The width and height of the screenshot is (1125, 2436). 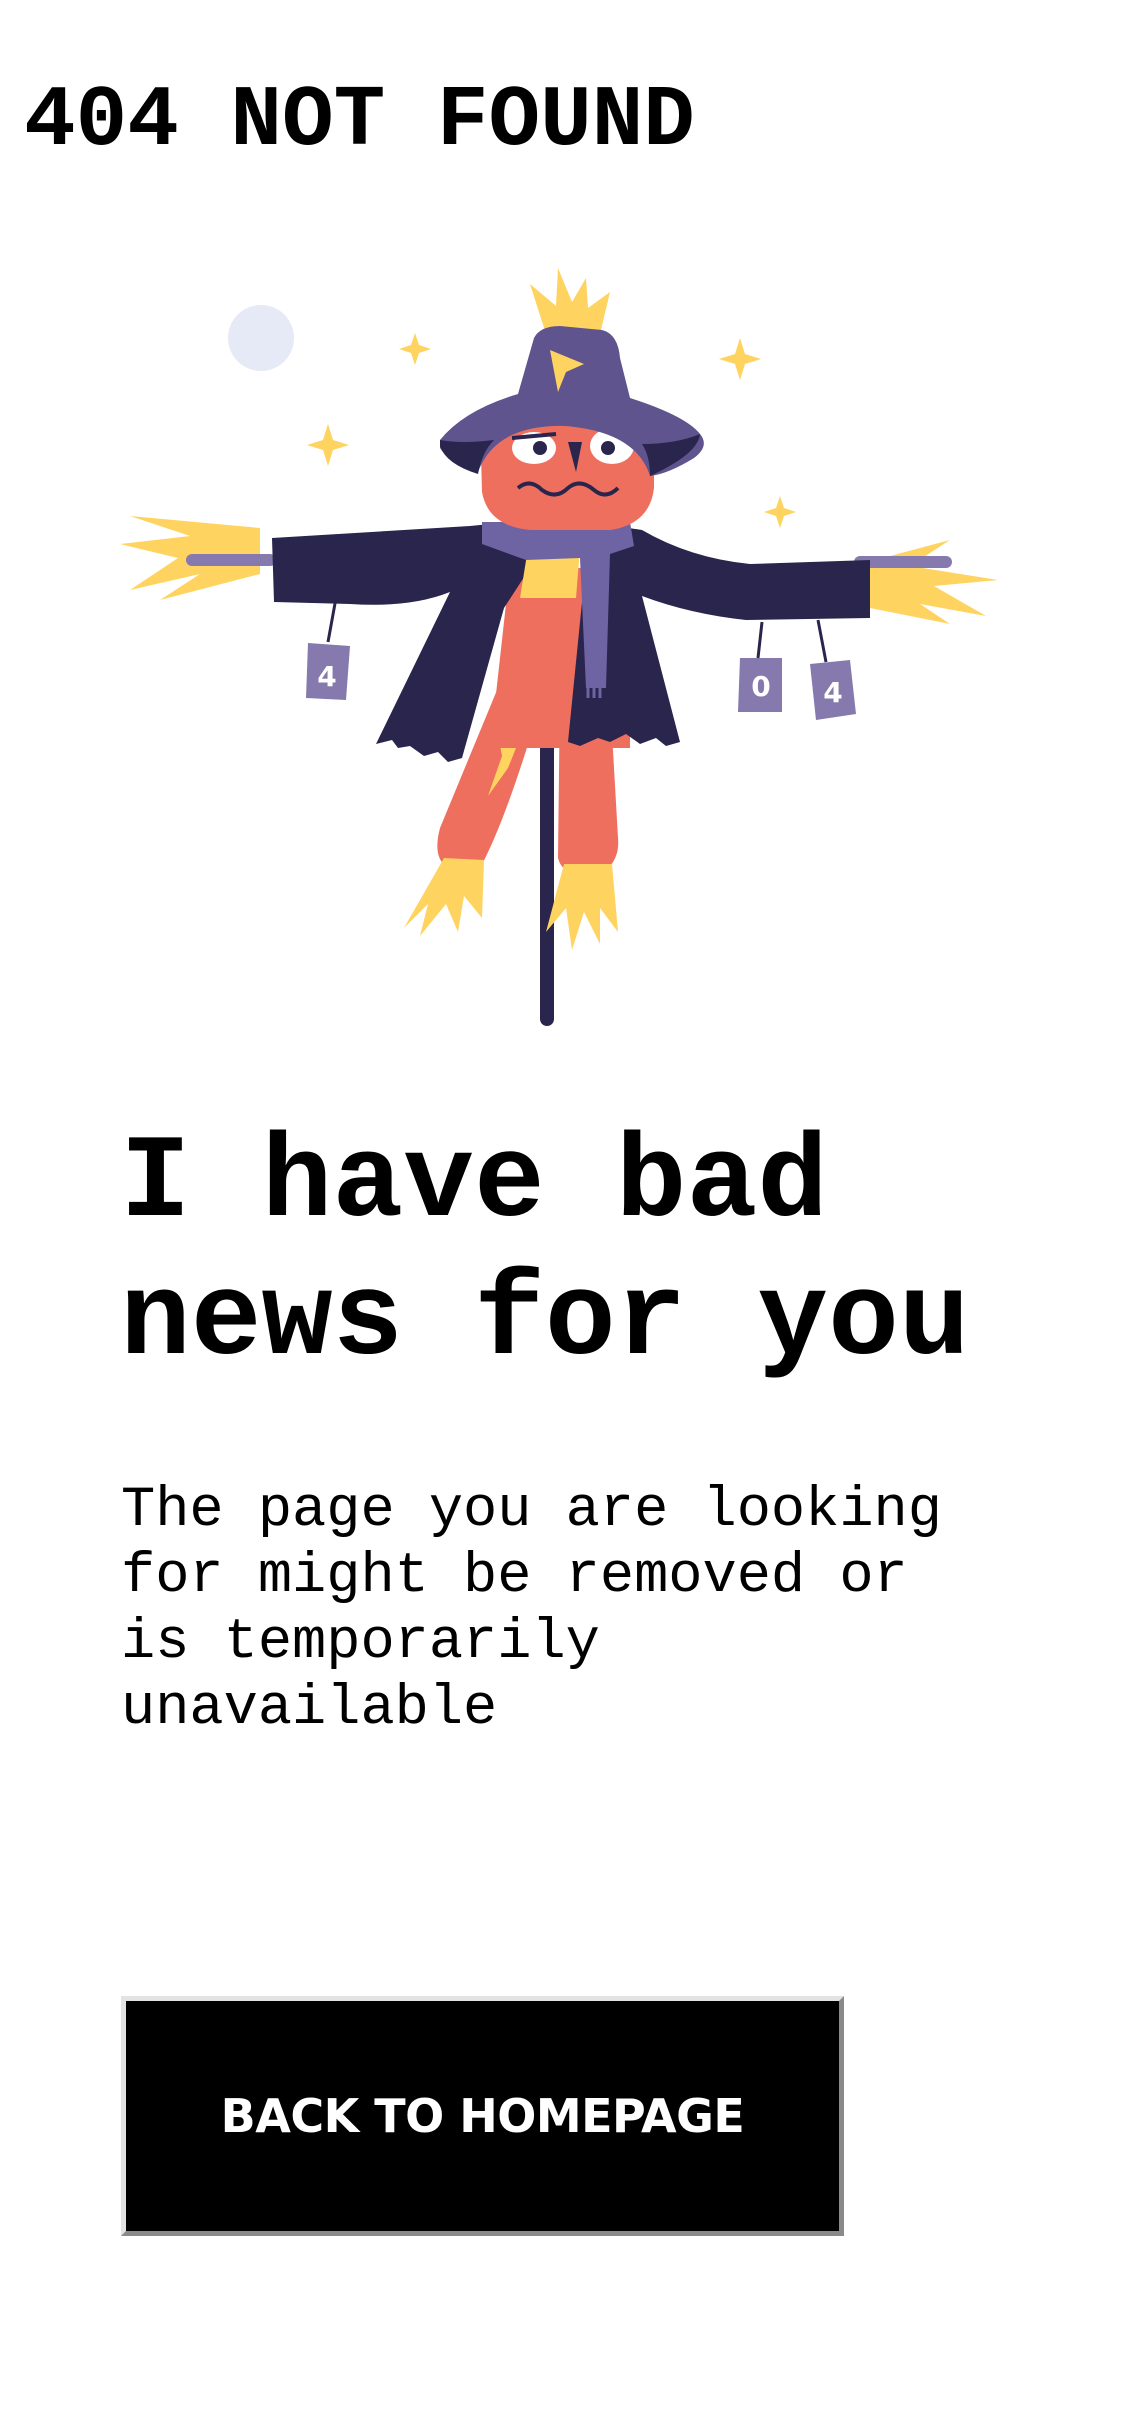 I want to click on tin-can-4-right: 4, so click(x=833, y=690).